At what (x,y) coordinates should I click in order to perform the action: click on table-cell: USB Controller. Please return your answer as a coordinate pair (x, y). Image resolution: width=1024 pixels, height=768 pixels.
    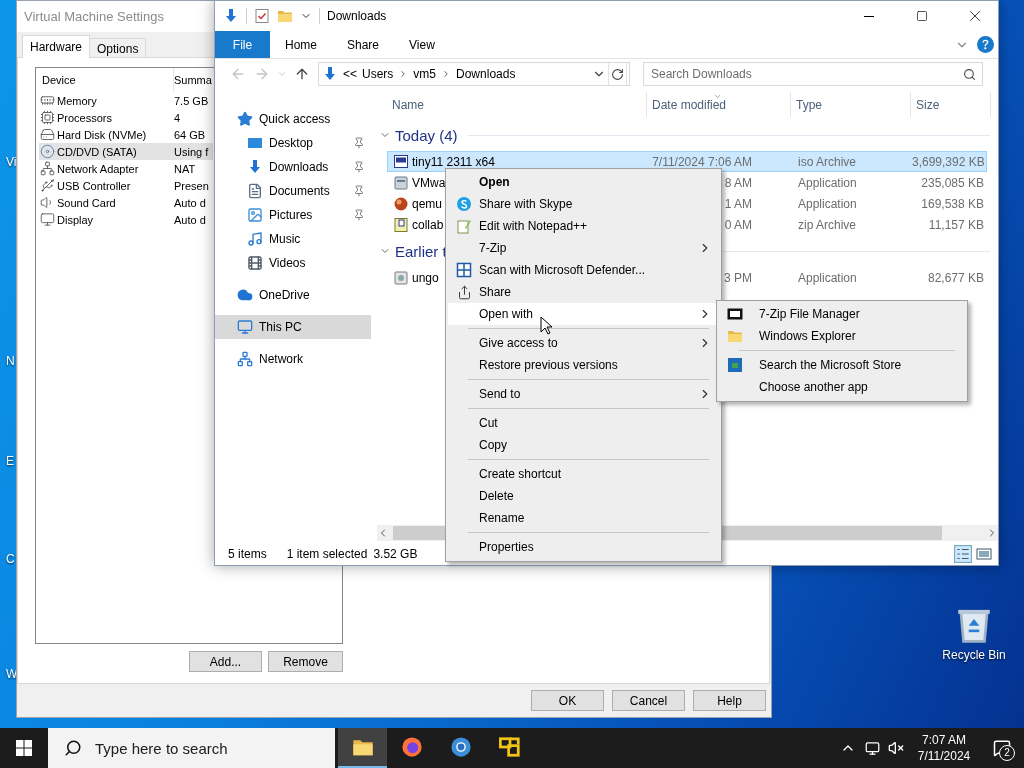
    Looking at the image, I should click on (94, 185).